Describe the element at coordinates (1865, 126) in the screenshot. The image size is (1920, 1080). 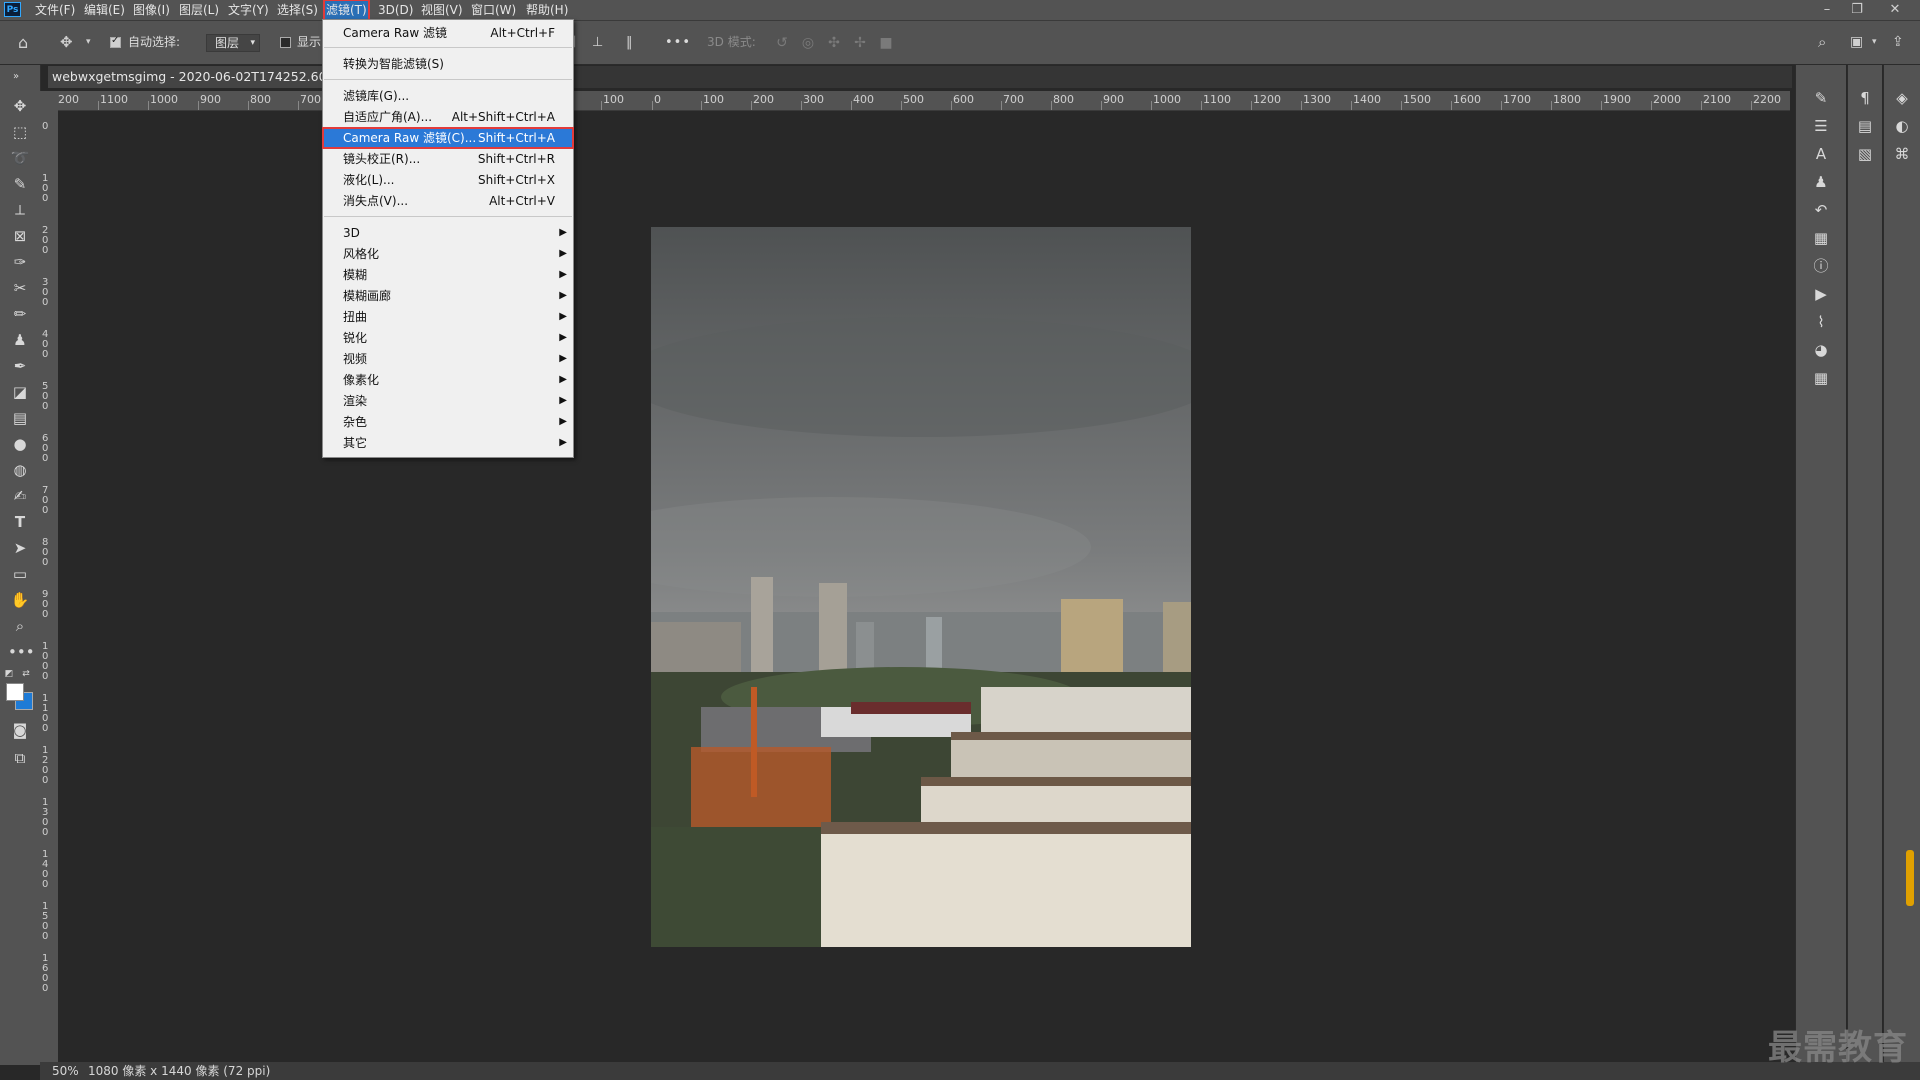
I see `channels-icon: ▤` at that location.